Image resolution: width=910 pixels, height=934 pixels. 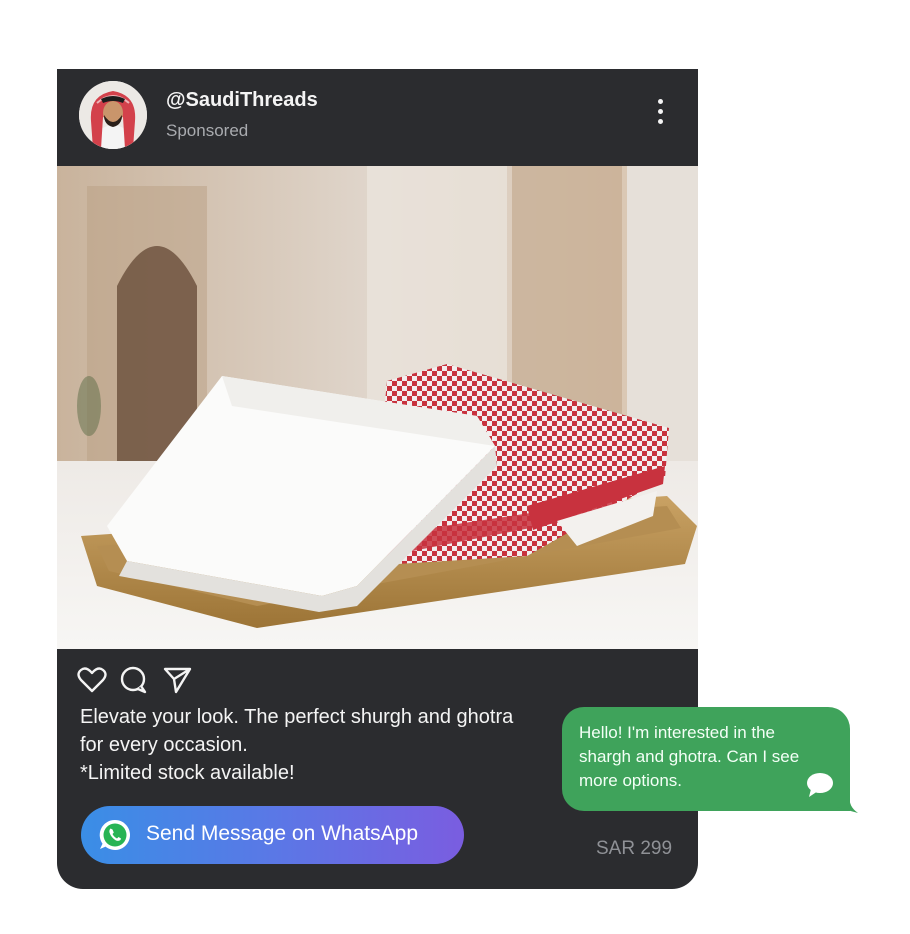 I want to click on whatsapp-message-button: Send Message on WhatsApp, so click(x=272, y=835).